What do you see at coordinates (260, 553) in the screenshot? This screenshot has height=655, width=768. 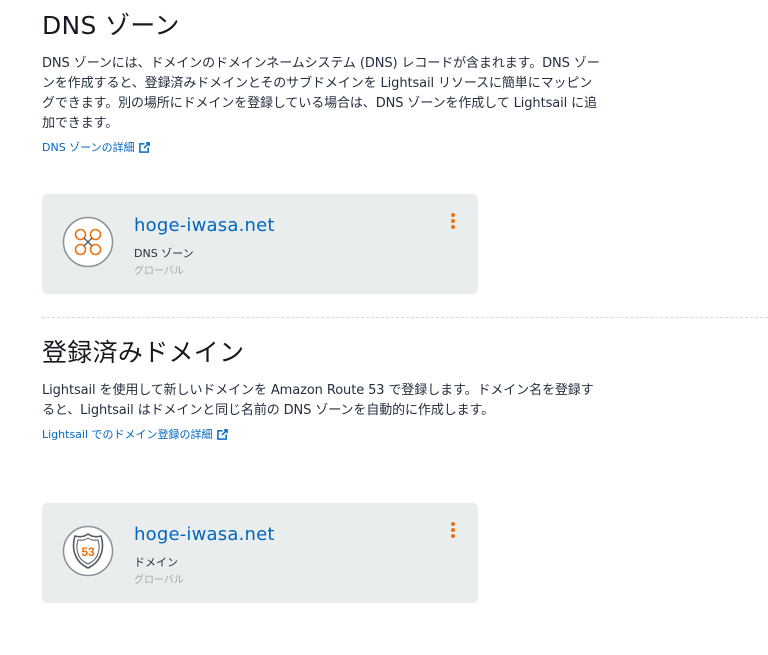 I see `registered-domain-card: 53 hoge-iwasa.net ドメイン グローバル` at bounding box center [260, 553].